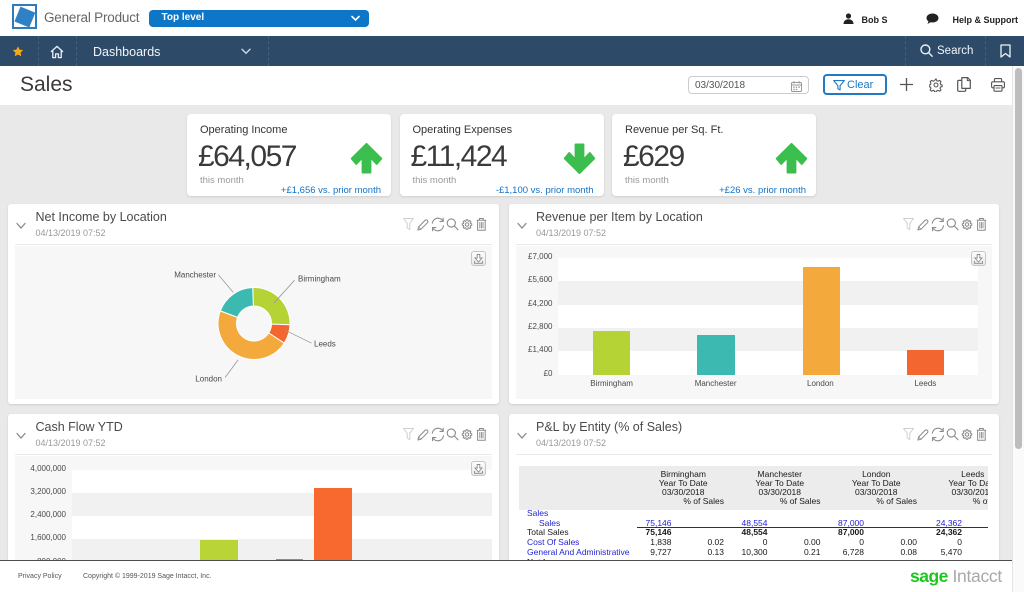 The width and height of the screenshot is (1024, 592). What do you see at coordinates (325, 343) in the screenshot?
I see `svg-text: Leeds` at bounding box center [325, 343].